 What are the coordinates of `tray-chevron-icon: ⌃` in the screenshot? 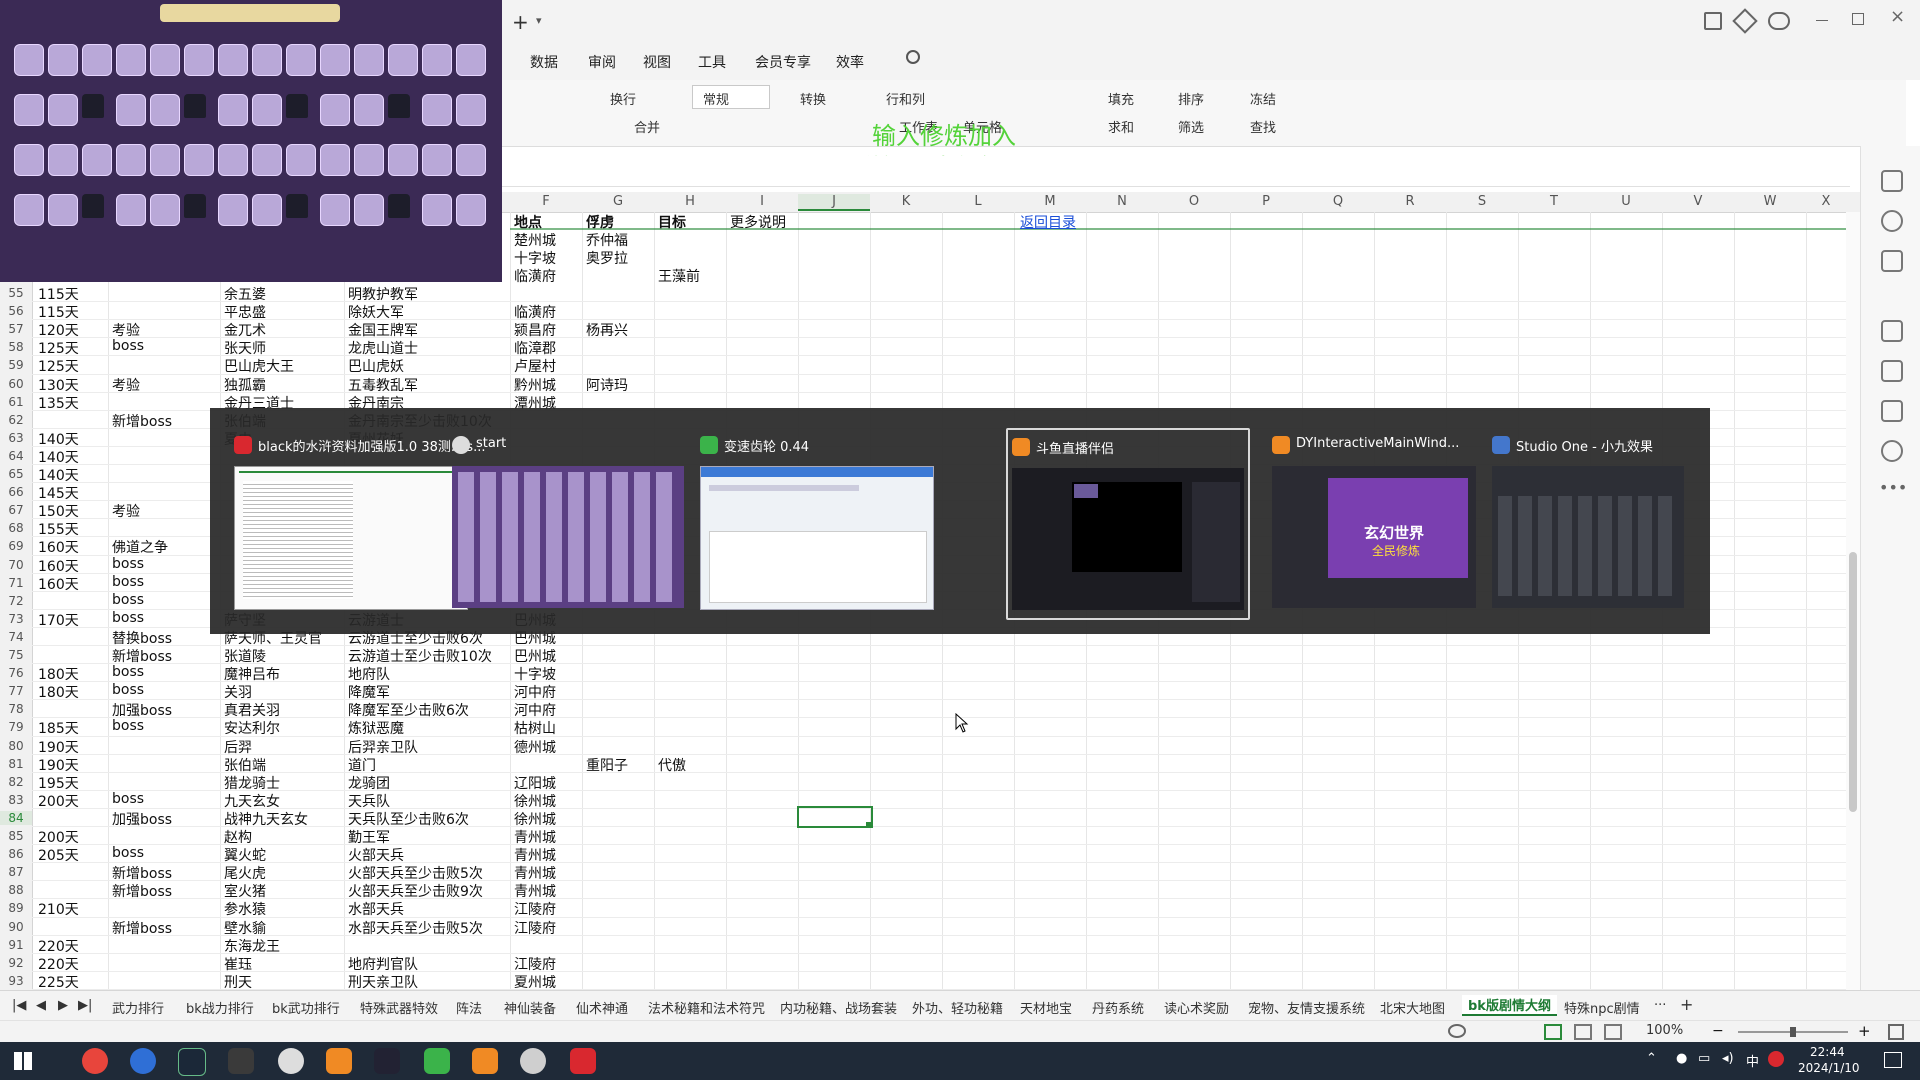 It's located at (1651, 1058).